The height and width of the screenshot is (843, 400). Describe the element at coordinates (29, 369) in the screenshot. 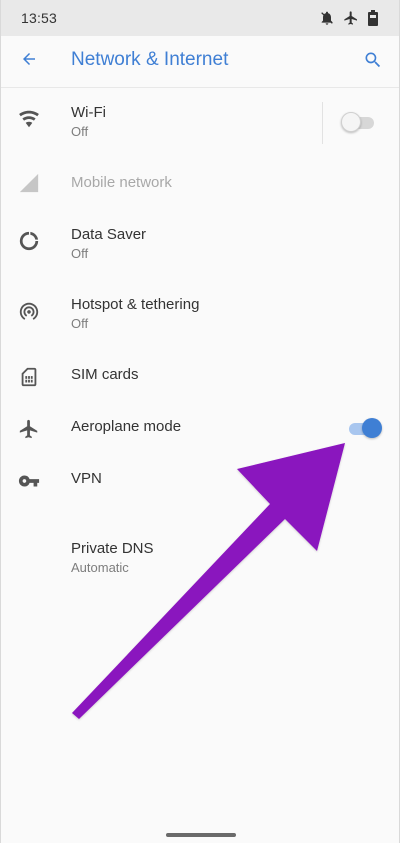

I see `sim-card-icon` at that location.